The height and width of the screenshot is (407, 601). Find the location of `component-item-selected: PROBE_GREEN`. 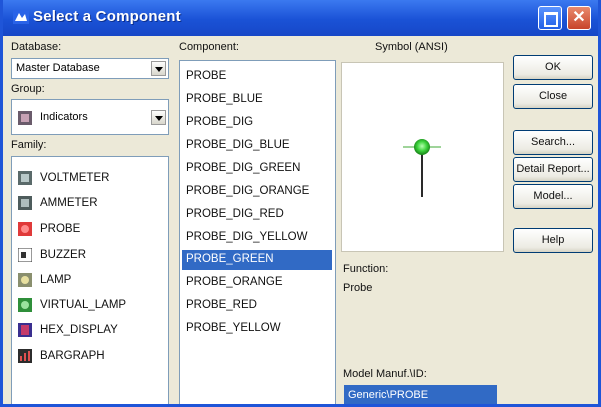

component-item-selected: PROBE_GREEN is located at coordinates (257, 260).